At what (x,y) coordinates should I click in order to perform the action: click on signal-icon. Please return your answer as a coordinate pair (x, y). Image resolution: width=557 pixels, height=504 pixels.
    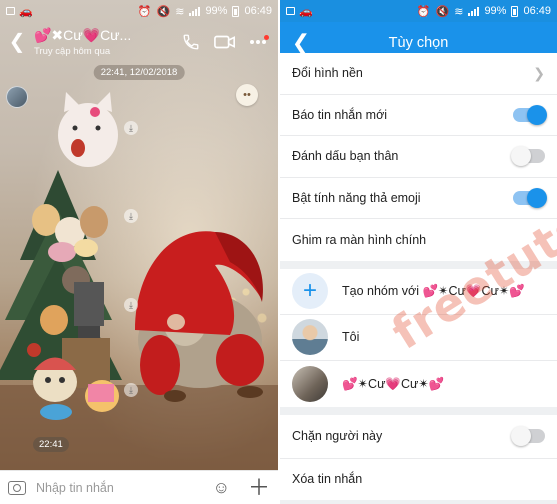
    Looking at the image, I should click on (474, 11).